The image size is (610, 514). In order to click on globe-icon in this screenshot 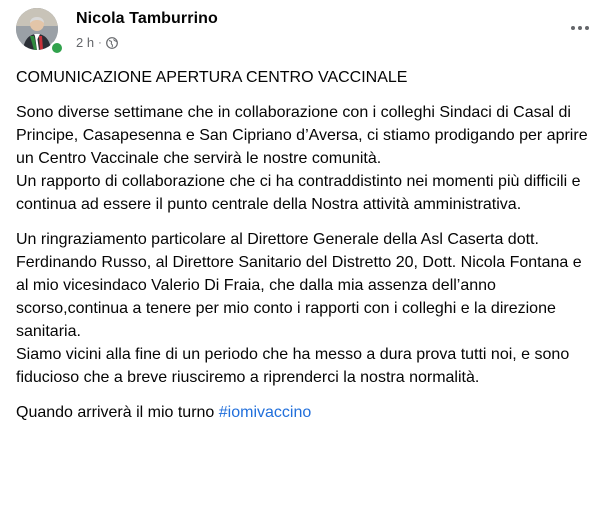, I will do `click(111, 42)`.